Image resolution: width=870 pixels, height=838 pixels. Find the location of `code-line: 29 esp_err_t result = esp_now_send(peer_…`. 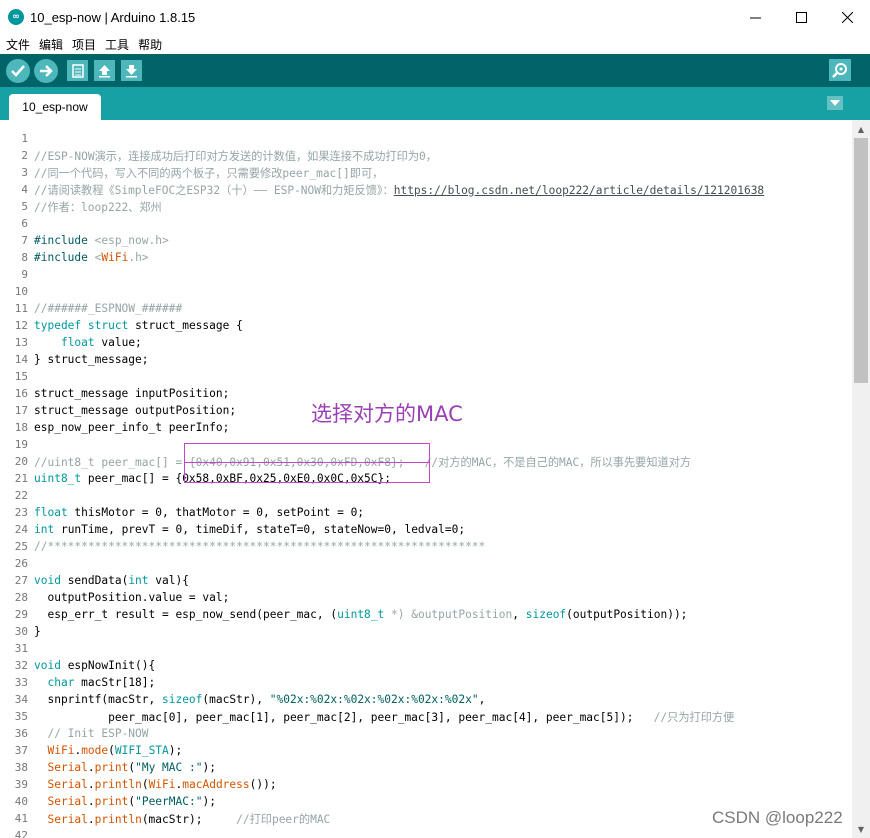

code-line: 29 esp_err_t result = esp_now_send(peer_… is located at coordinates (426, 614).